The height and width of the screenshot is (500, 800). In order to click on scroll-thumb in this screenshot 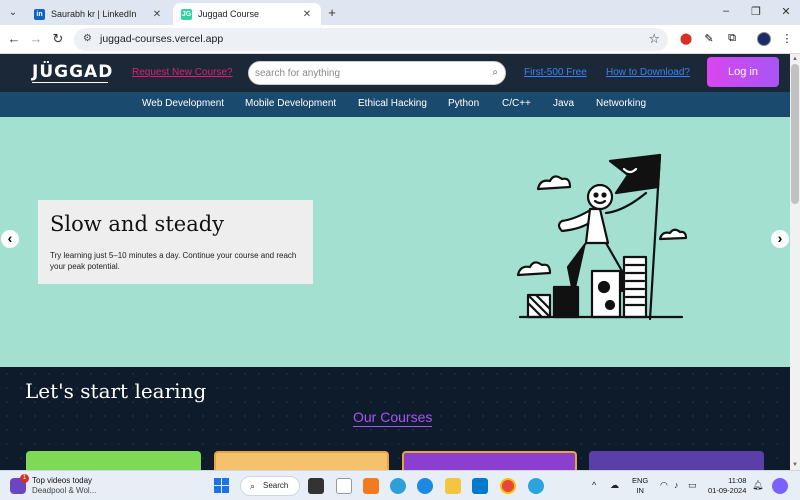, I will do `click(795, 134)`.